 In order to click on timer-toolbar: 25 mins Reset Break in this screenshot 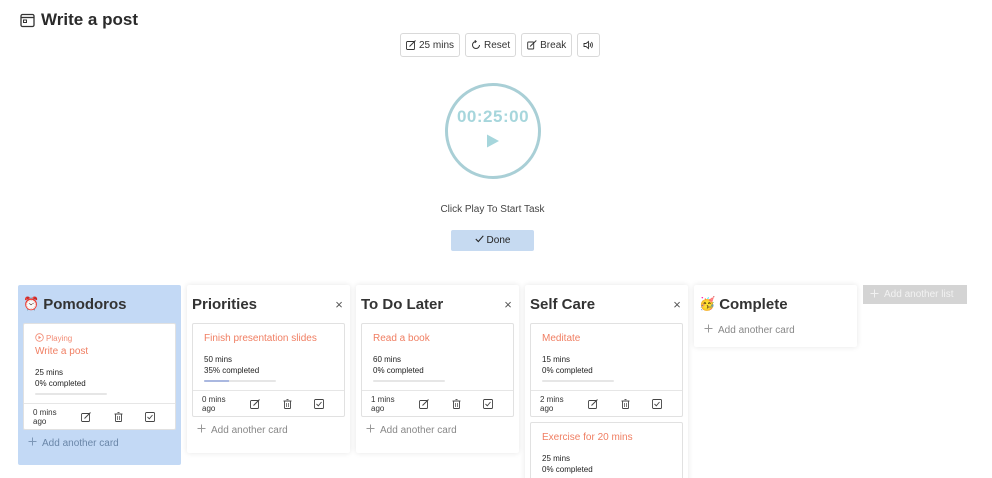, I will do `click(500, 45)`.